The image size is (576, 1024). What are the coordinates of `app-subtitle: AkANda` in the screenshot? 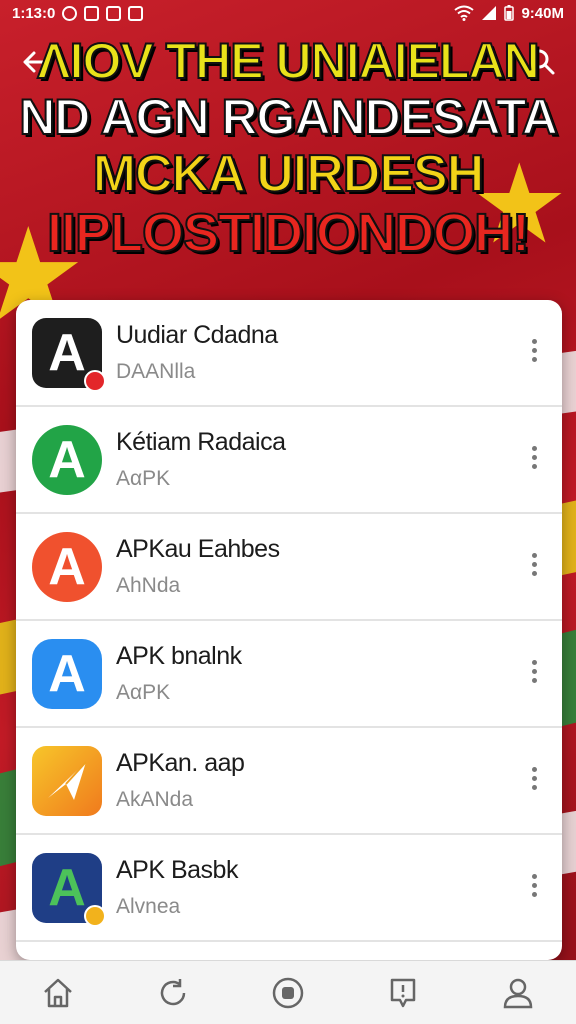 It's located at (155, 799).